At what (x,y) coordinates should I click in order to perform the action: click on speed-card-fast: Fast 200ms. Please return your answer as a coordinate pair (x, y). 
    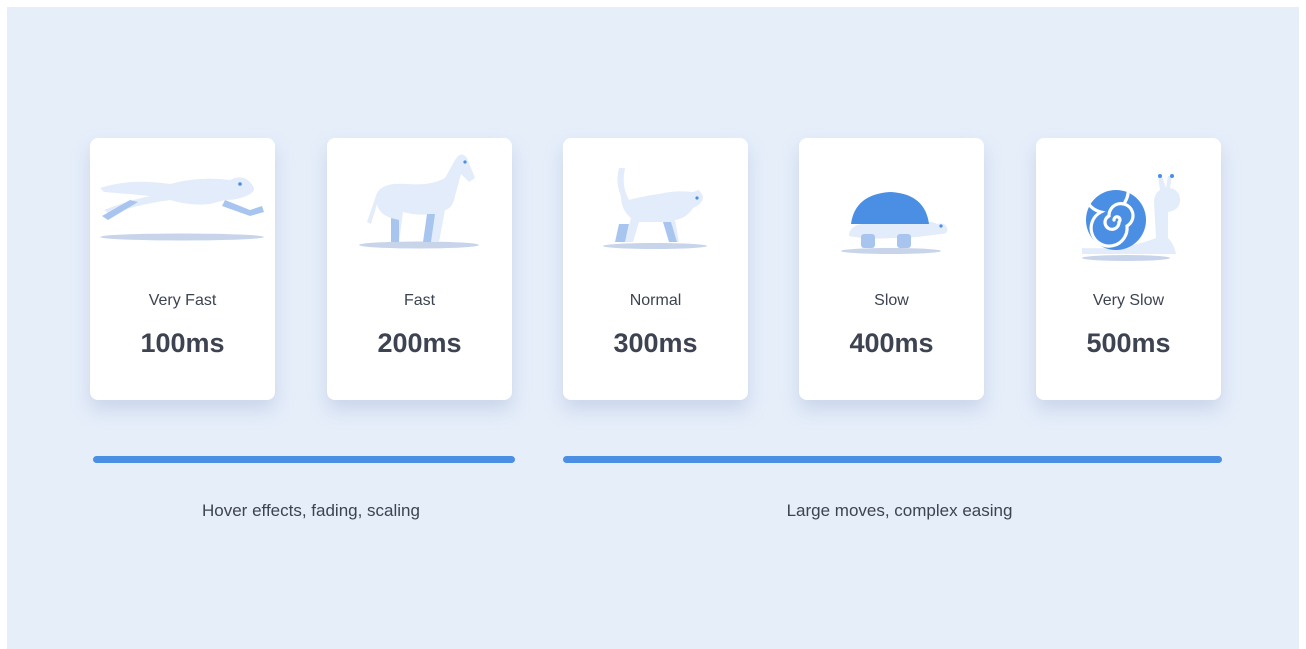
    Looking at the image, I should click on (419, 269).